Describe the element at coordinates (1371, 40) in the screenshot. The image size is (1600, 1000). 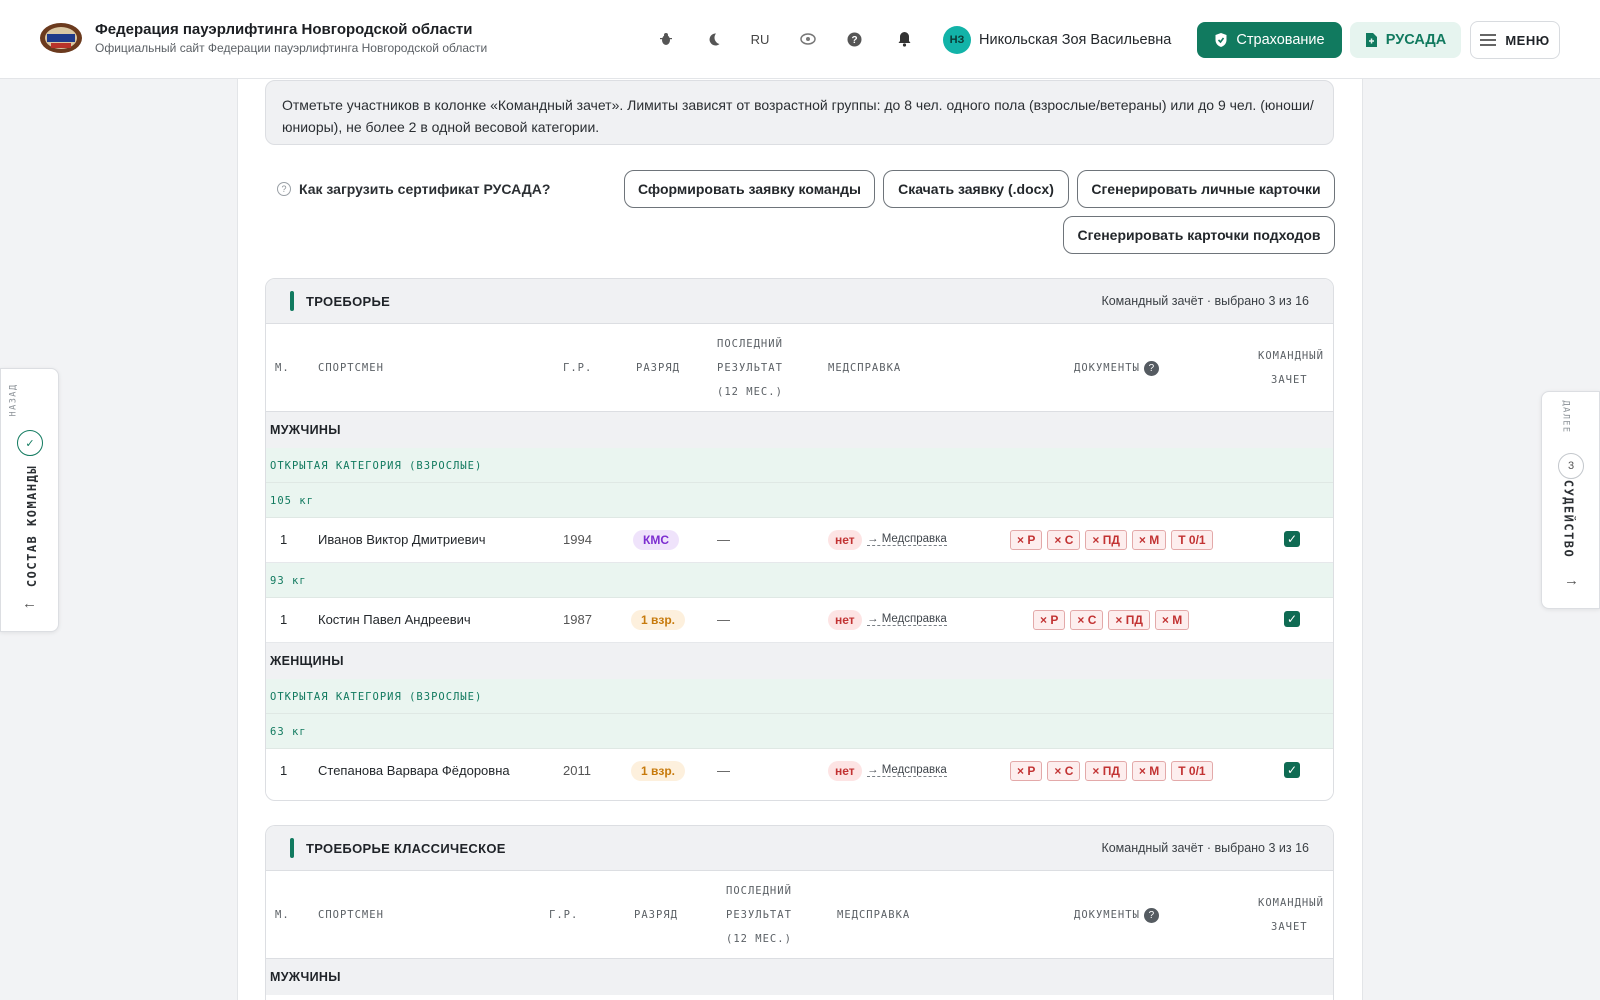
I see `document-icon` at that location.